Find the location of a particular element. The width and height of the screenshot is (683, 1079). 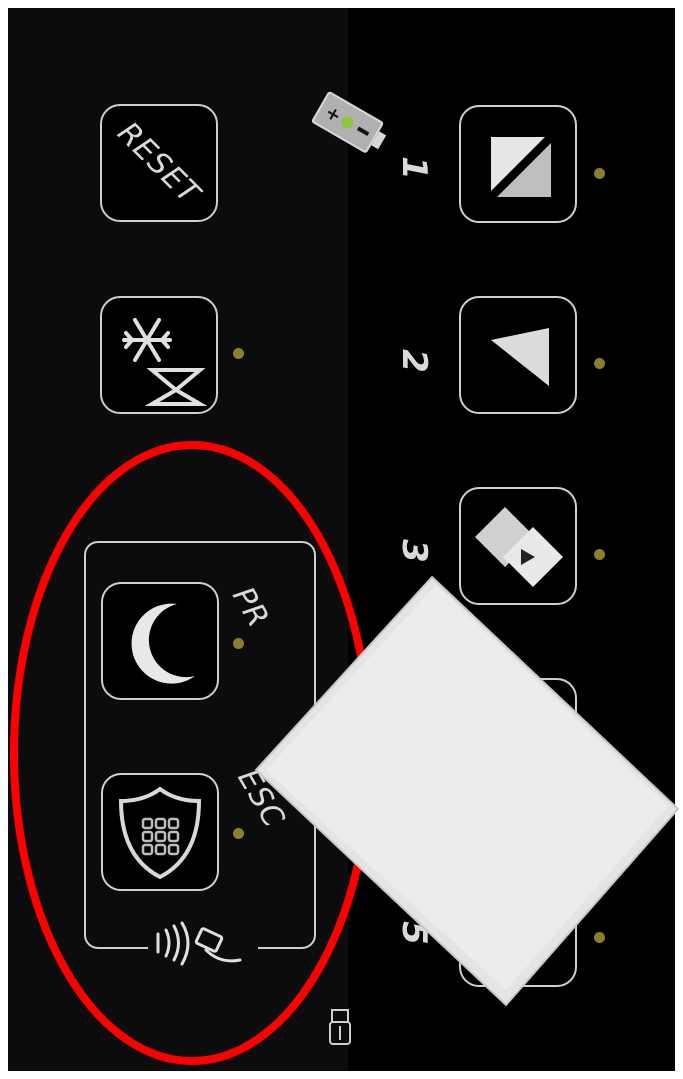

esc-indicator-led is located at coordinates (238, 833).